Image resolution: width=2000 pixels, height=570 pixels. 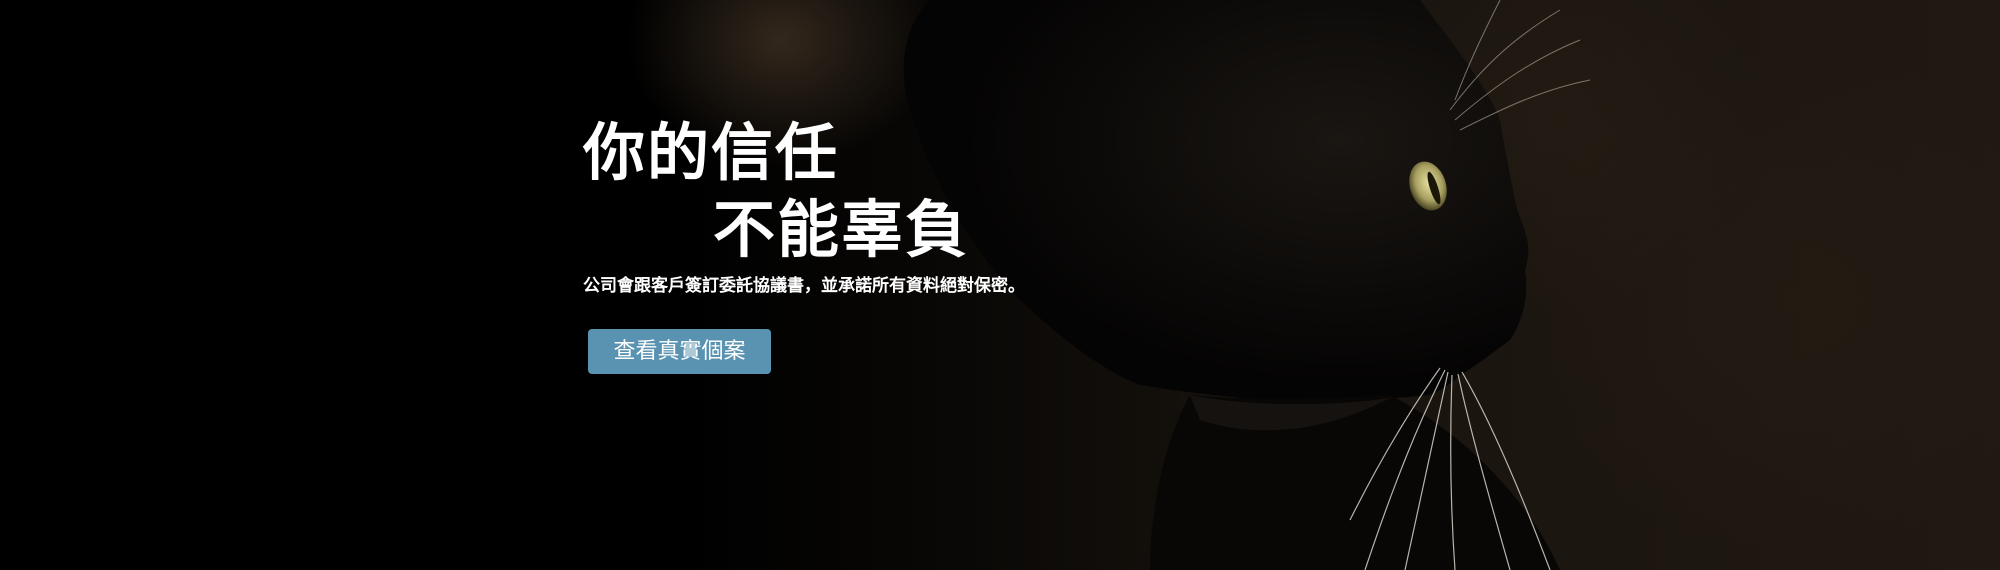 What do you see at coordinates (804, 286) in the screenshot?
I see `hero-subtitle: 公司會跟客戶簽訂委託協議書，並承諾所有資料絕對保密。` at bounding box center [804, 286].